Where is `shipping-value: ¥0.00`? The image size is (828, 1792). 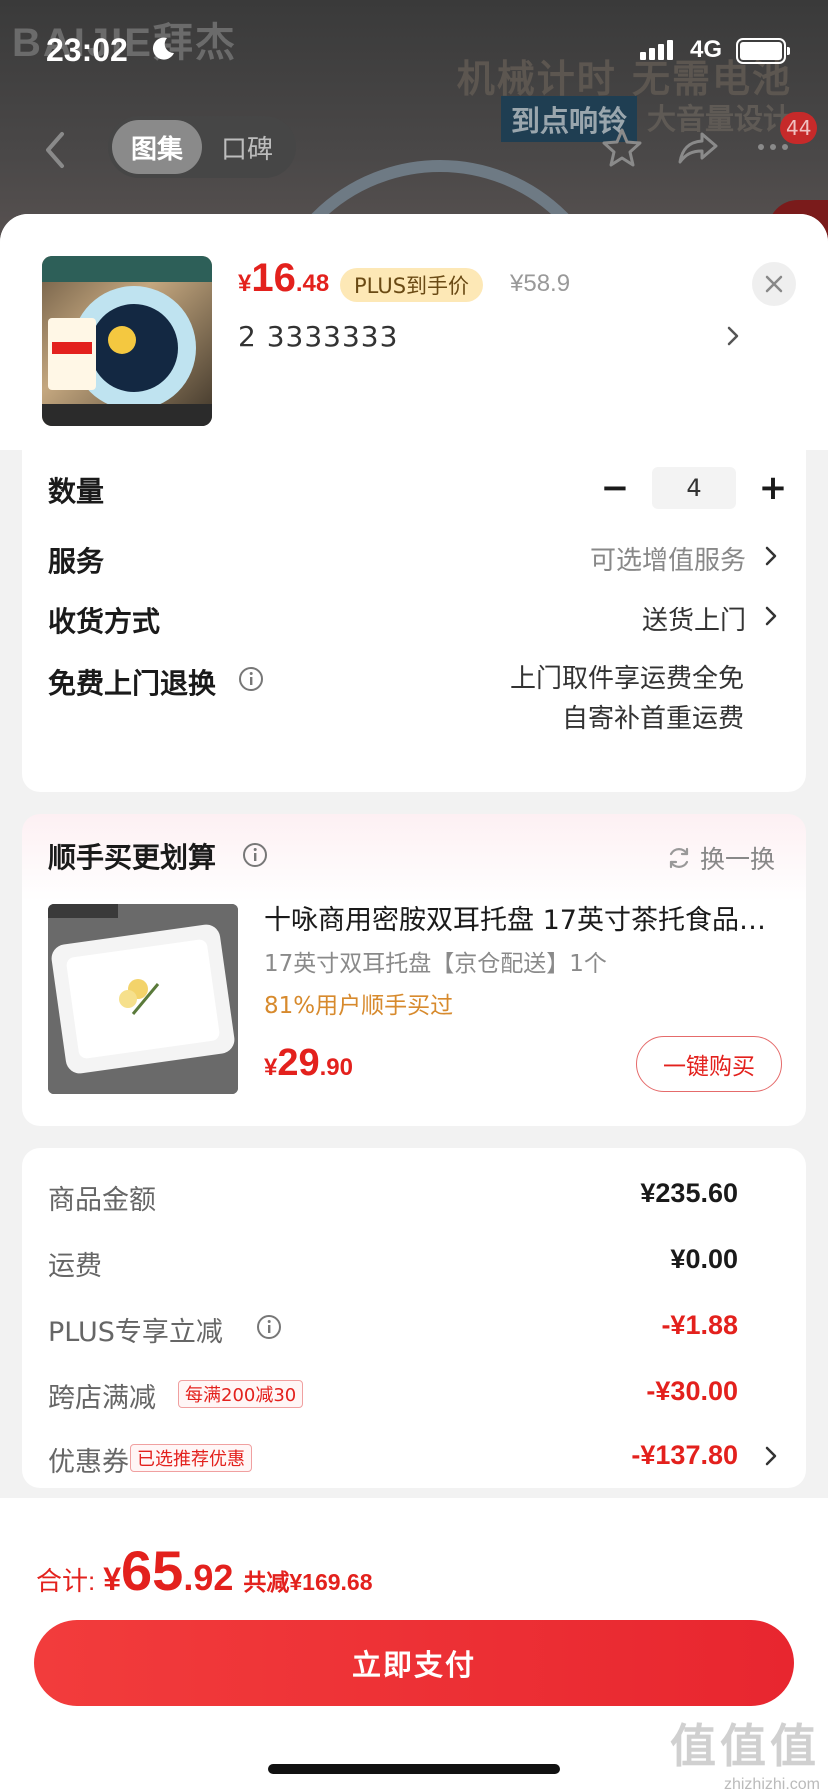 shipping-value: ¥0.00 is located at coordinates (704, 1259).